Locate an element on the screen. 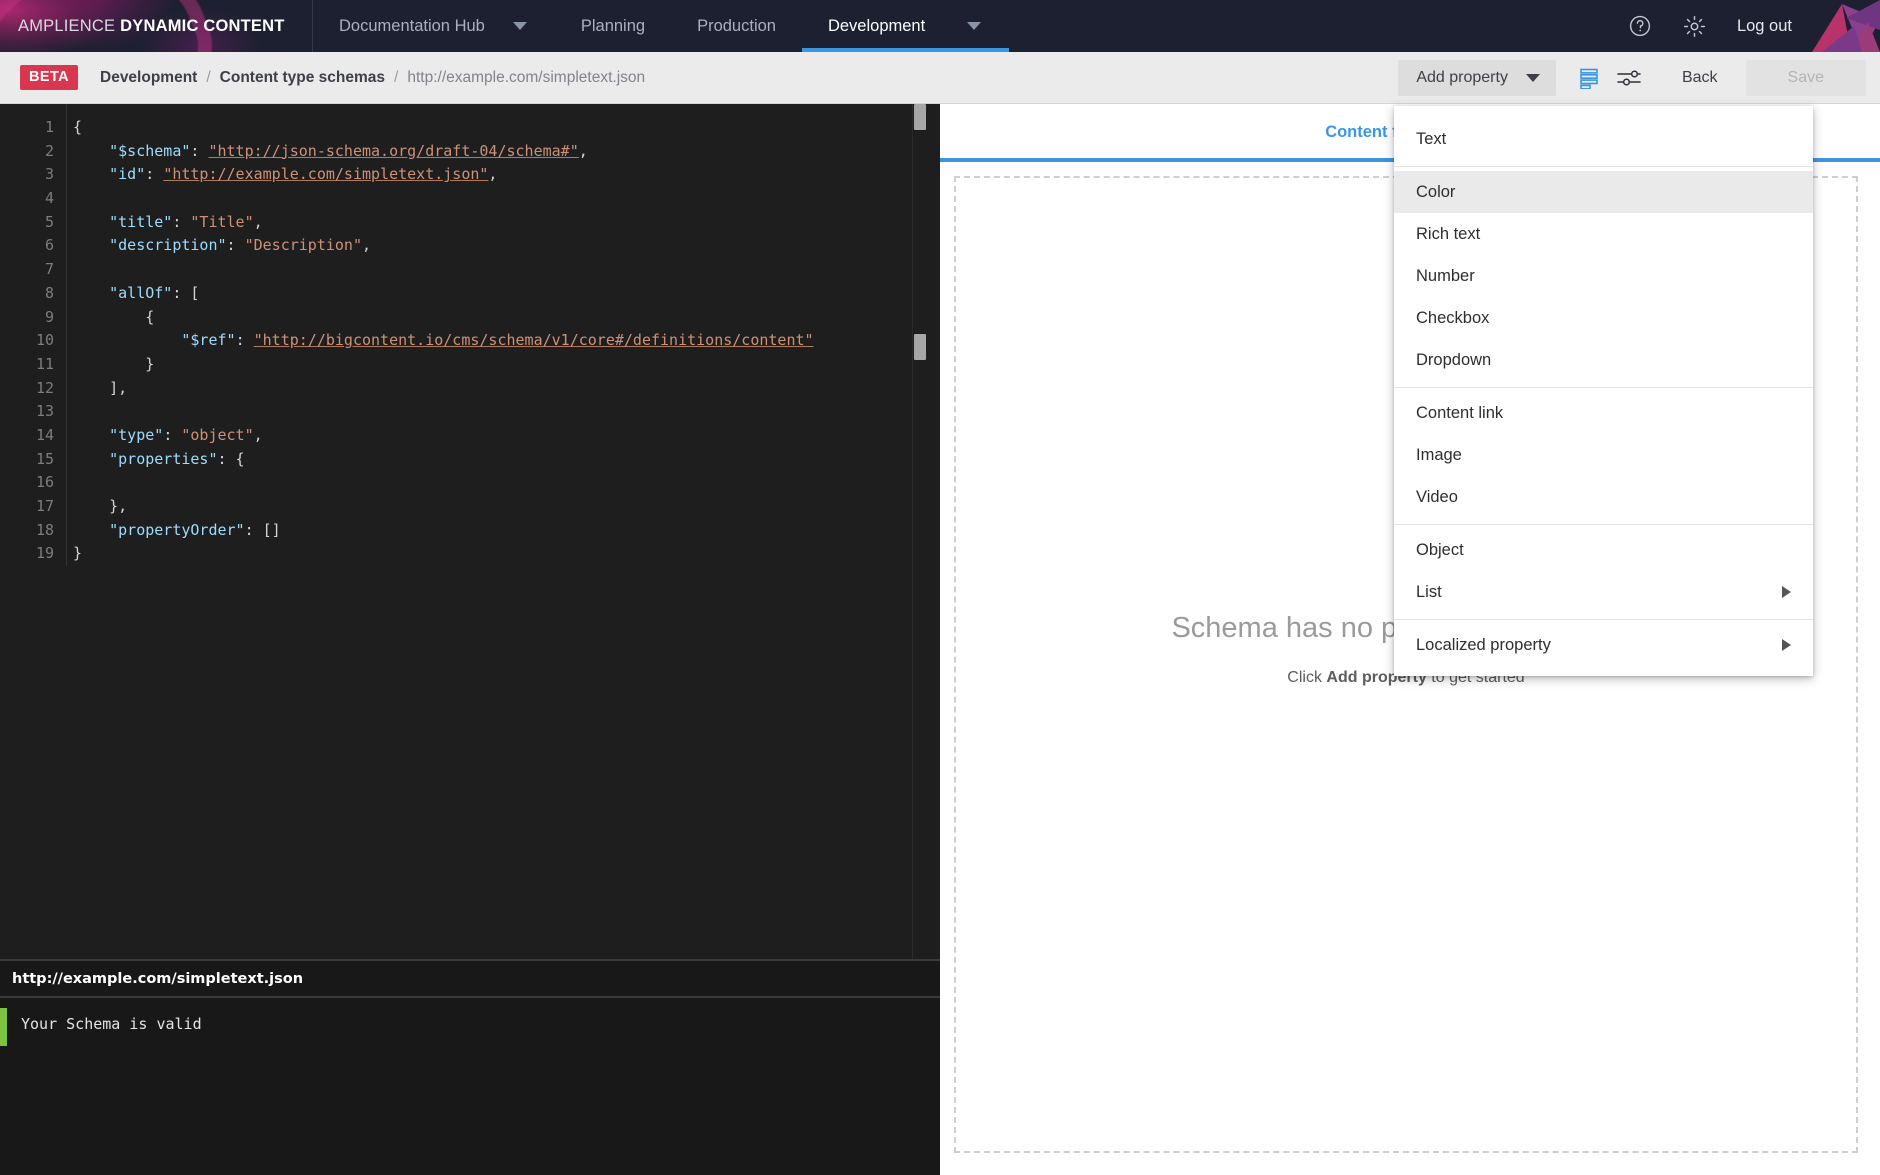 The width and height of the screenshot is (1880, 1175). line-number: 17 is located at coordinates (44, 506).